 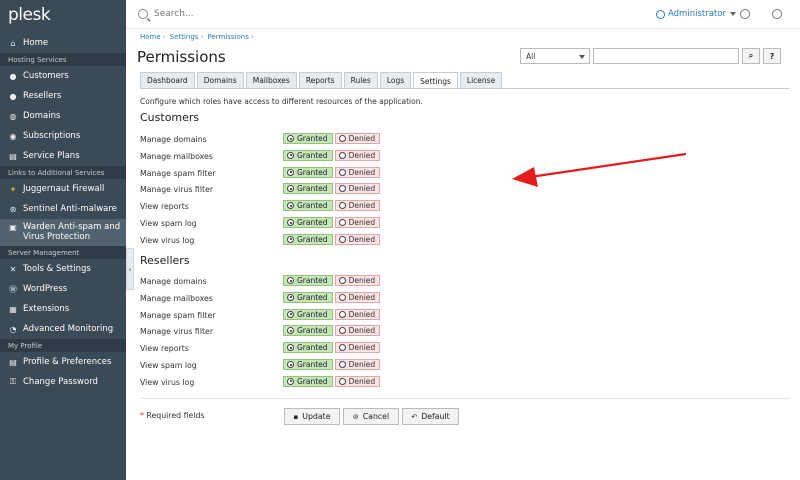 What do you see at coordinates (42, 116) in the screenshot?
I see `sidebar-item-label: Domains` at bounding box center [42, 116].